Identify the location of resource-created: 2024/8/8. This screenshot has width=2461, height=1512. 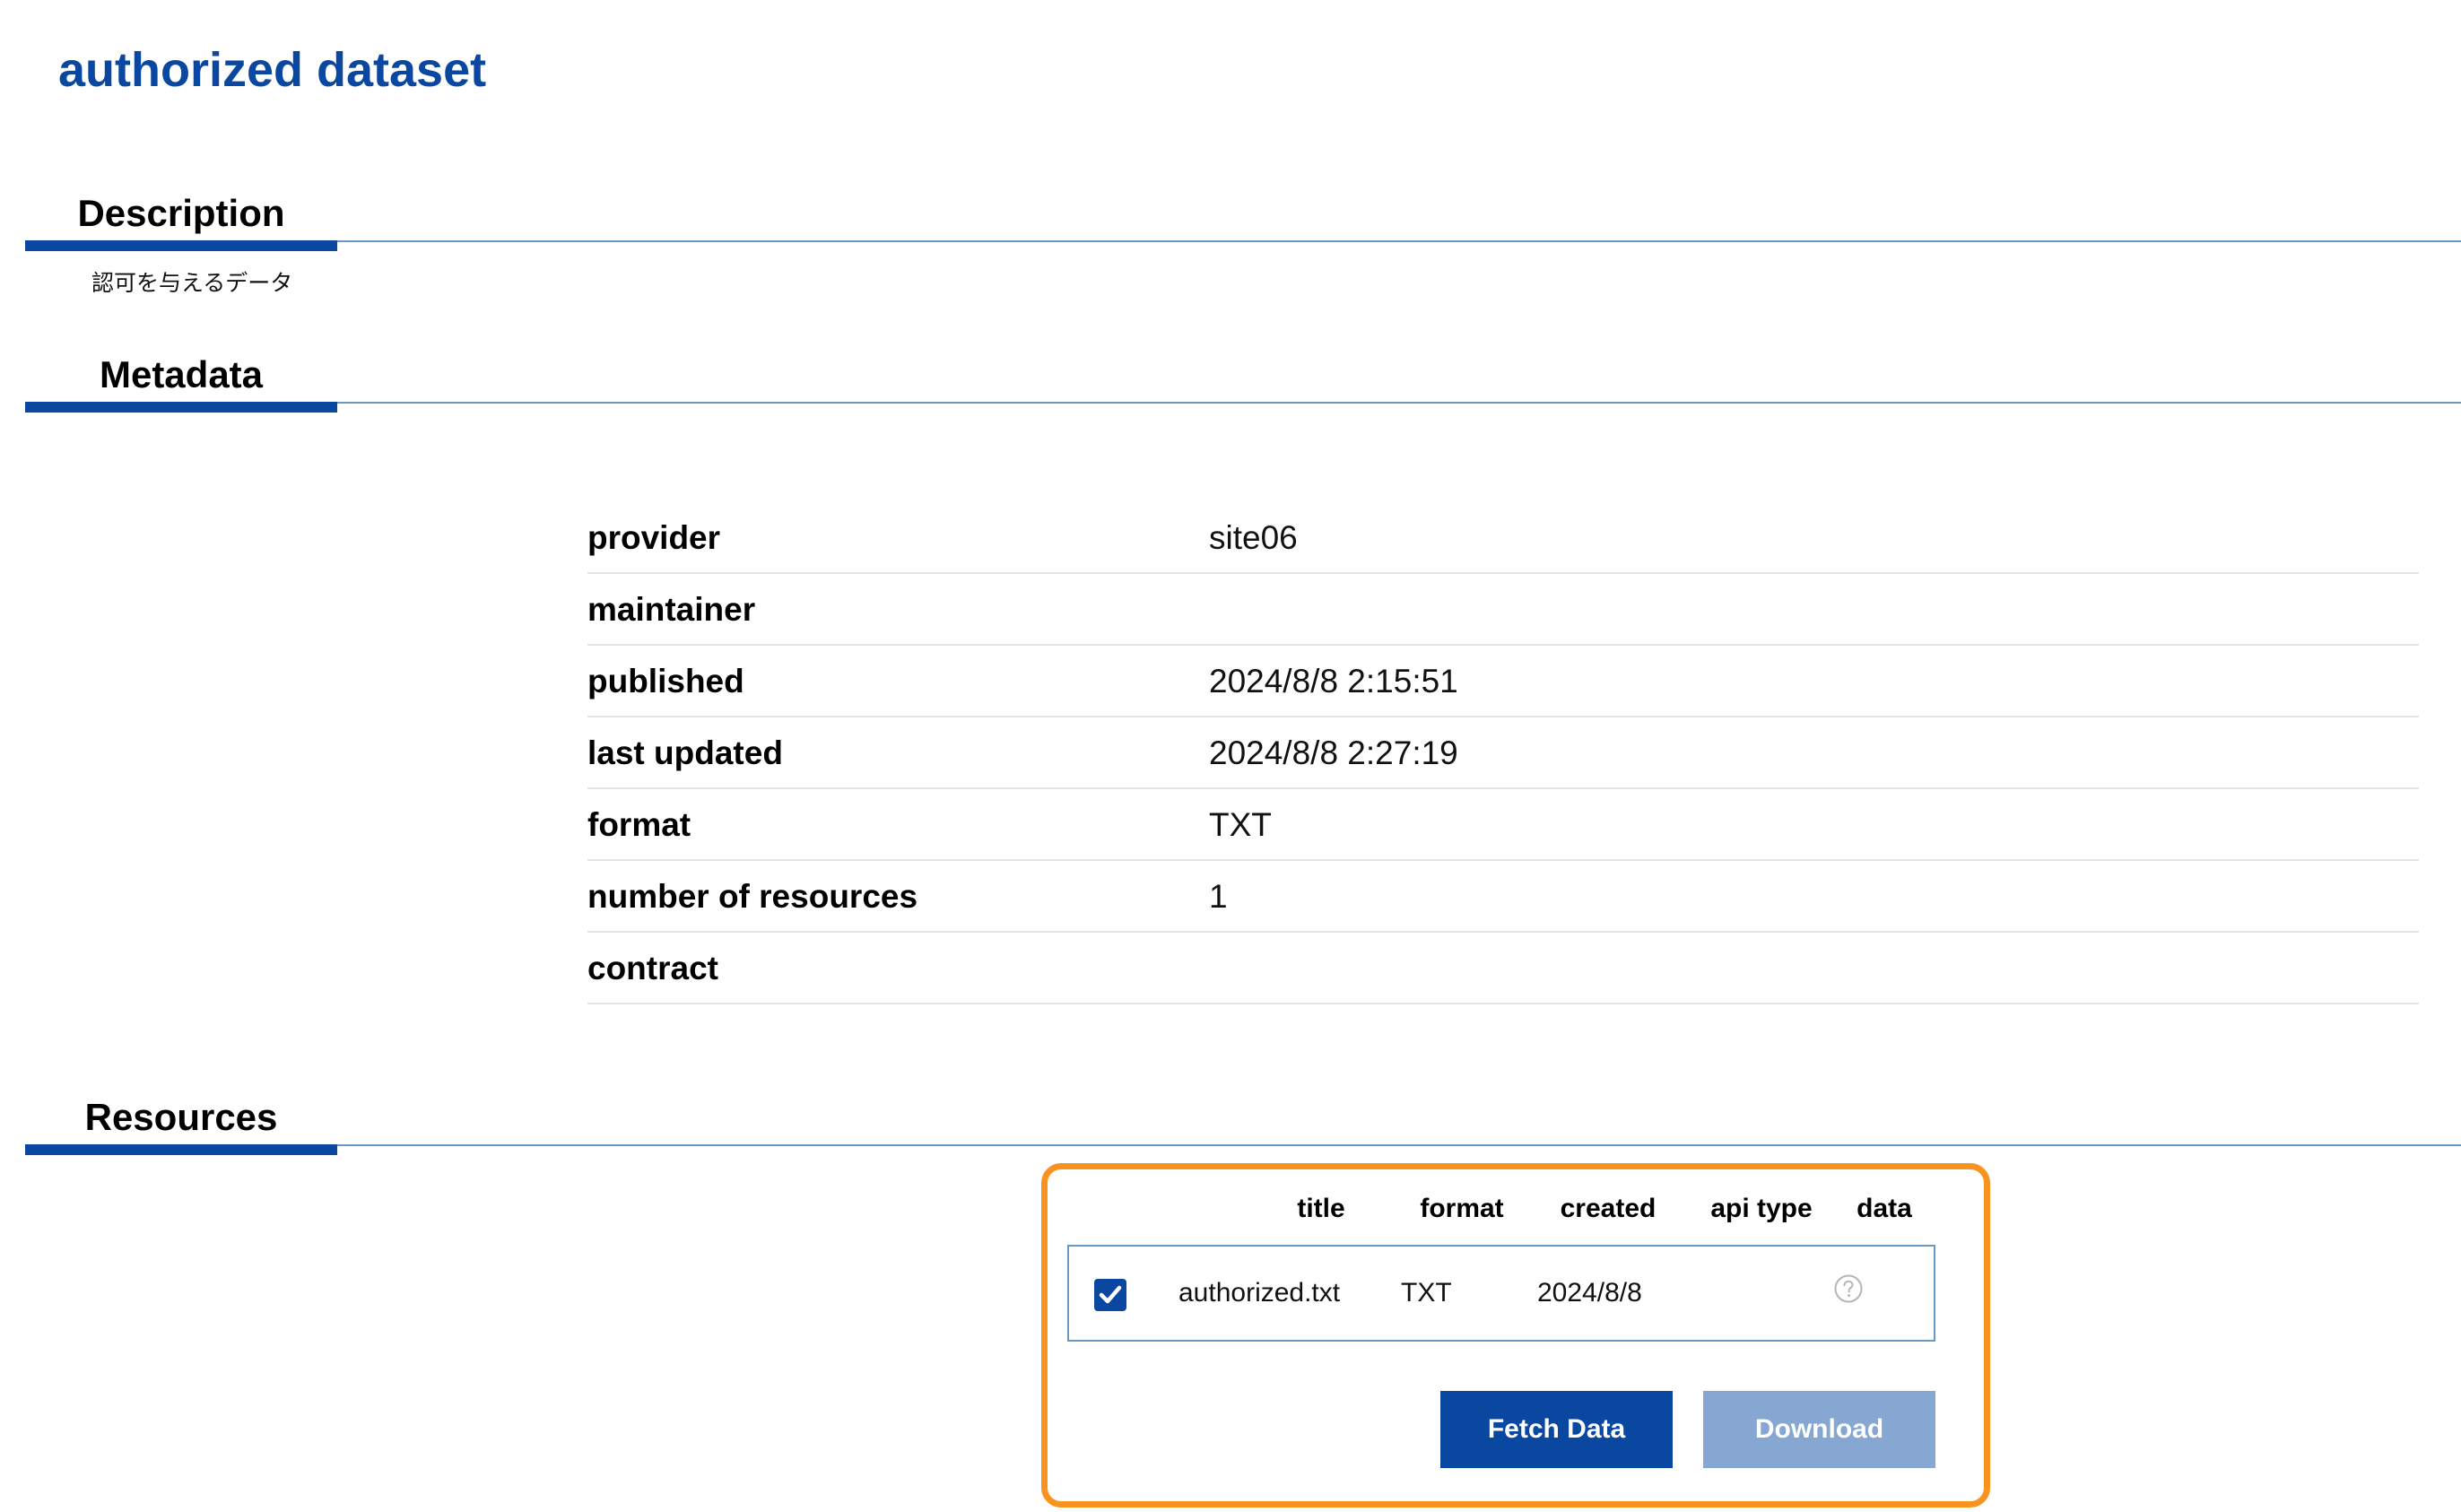
(1589, 1293).